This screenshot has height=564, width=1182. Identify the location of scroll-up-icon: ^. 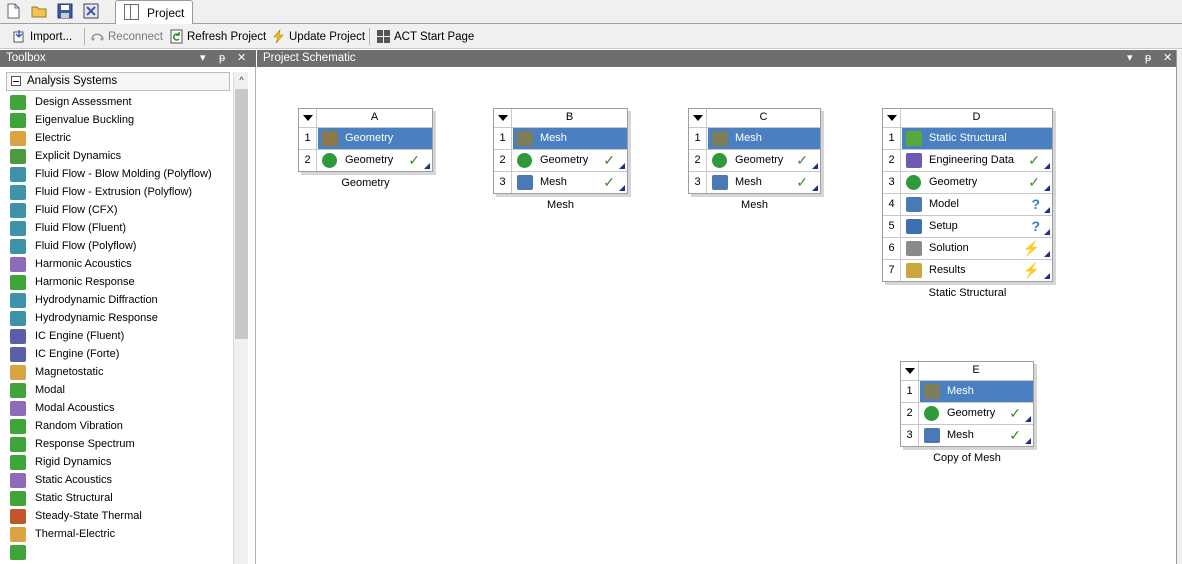
(241, 80).